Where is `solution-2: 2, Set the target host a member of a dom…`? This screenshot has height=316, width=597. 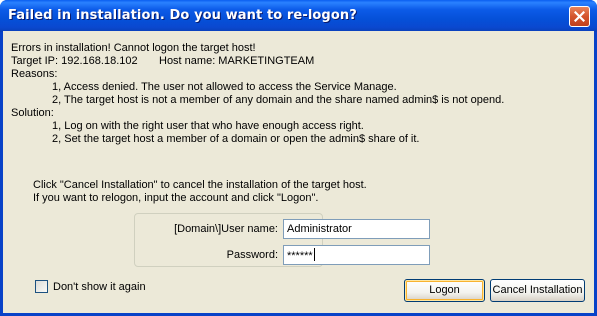
solution-2: 2, Set the target host a member of a dom… is located at coordinates (236, 139).